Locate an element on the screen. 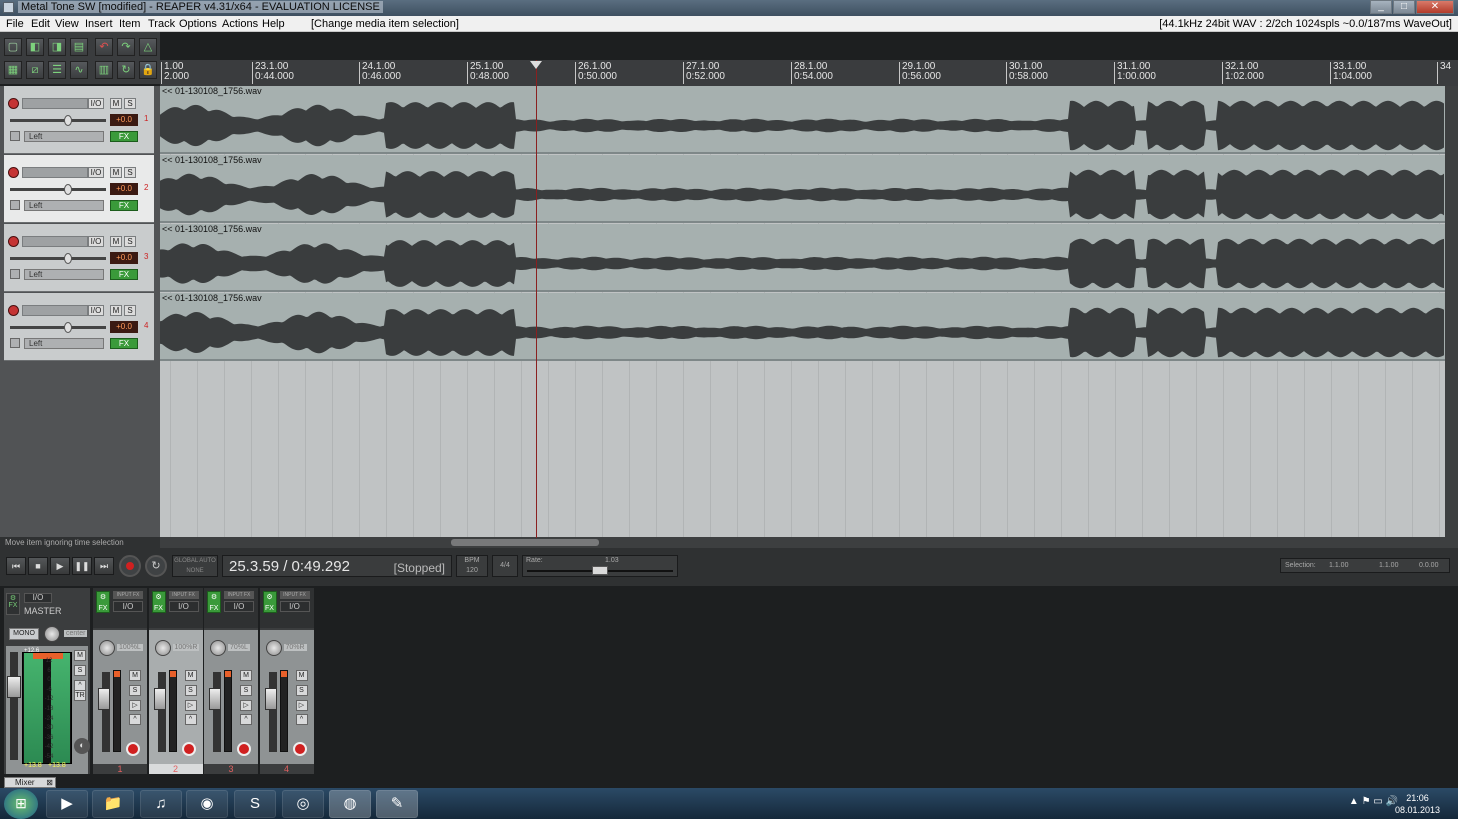  mixer-strip: ⚙ FX INPUT FX I/O 100%L M S ▷ ^ 1 is located at coordinates (120, 681).